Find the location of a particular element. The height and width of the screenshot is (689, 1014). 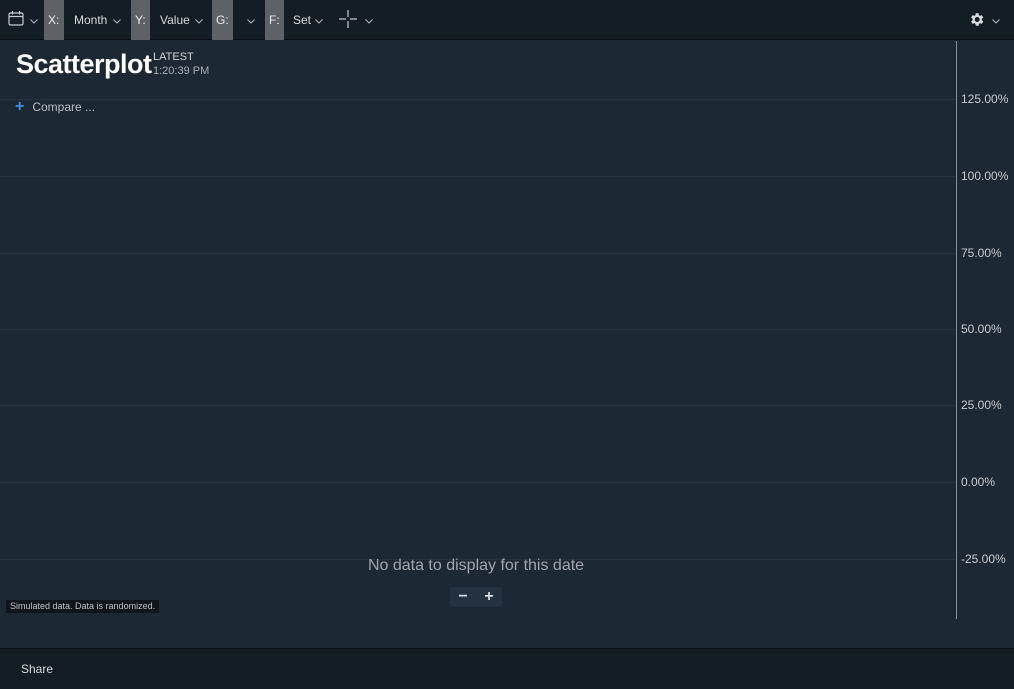

y-tick-label: 0.00% is located at coordinates (978, 482).